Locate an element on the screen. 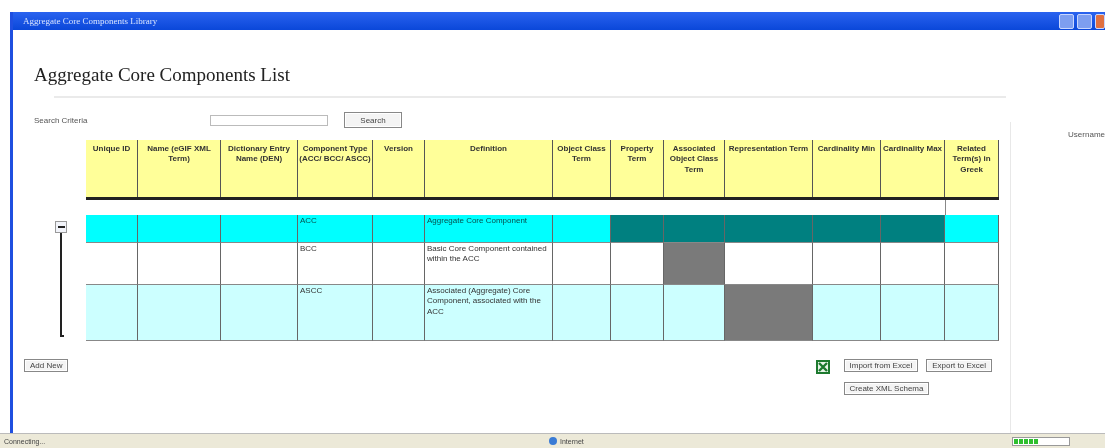 This screenshot has width=1105, height=448. page-title: Aggregate Core Components List is located at coordinates (162, 75).